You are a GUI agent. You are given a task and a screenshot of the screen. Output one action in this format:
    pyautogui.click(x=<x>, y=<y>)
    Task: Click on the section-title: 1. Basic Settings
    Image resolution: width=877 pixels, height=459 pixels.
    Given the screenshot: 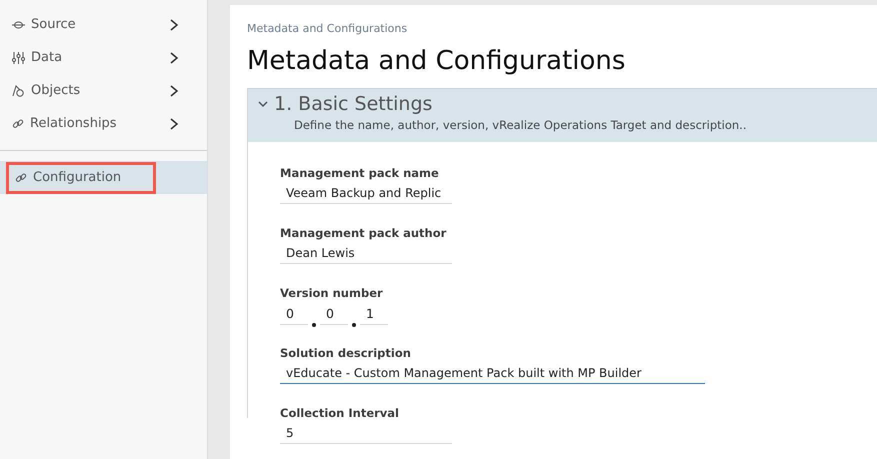 What is the action you would take?
    pyautogui.click(x=353, y=104)
    